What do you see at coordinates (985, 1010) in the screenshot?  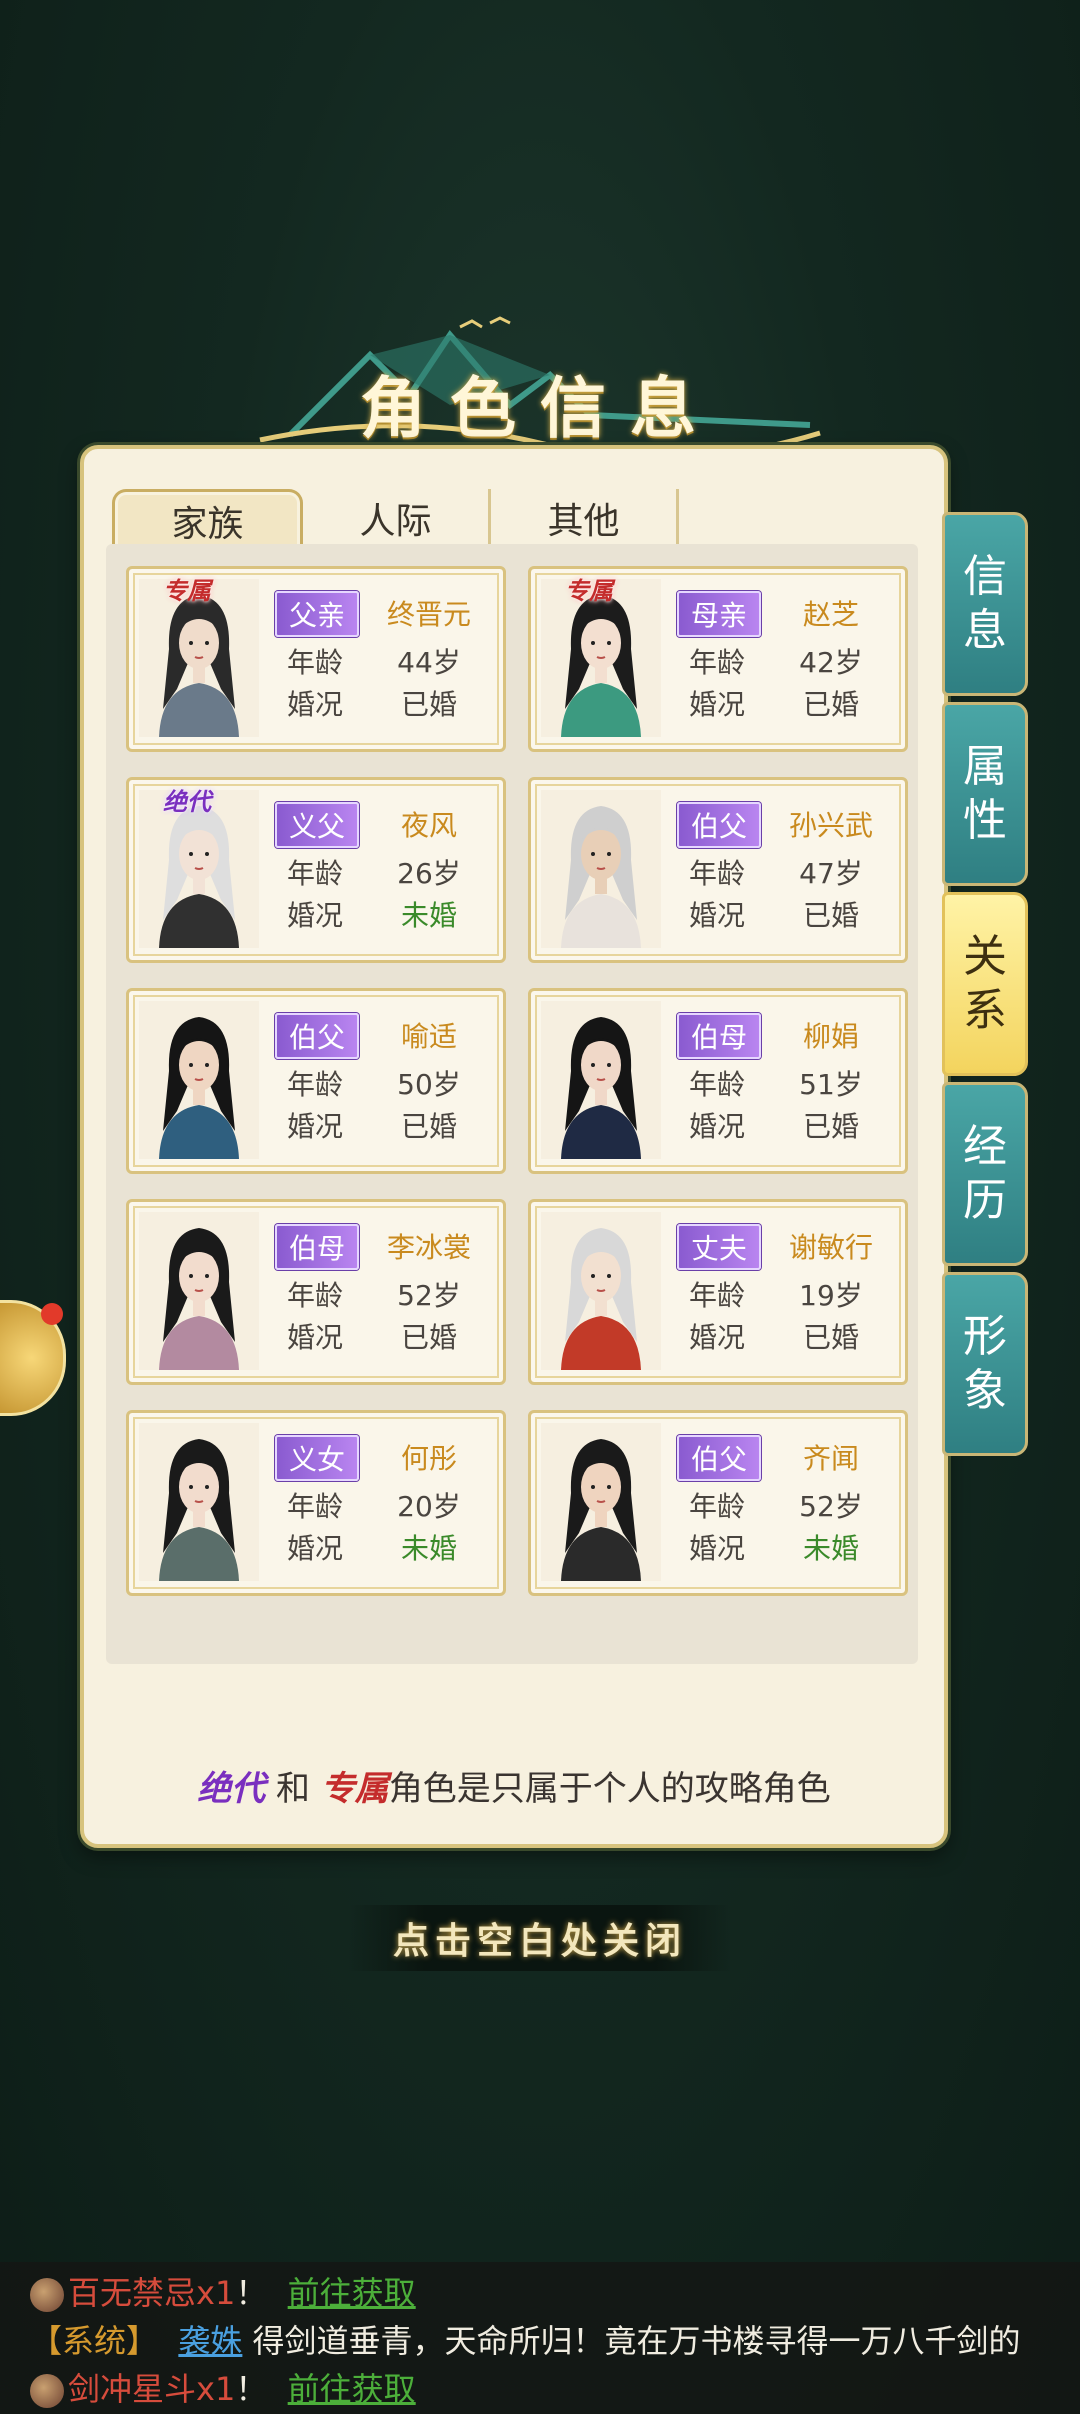 I see `side-tab-char: 系` at bounding box center [985, 1010].